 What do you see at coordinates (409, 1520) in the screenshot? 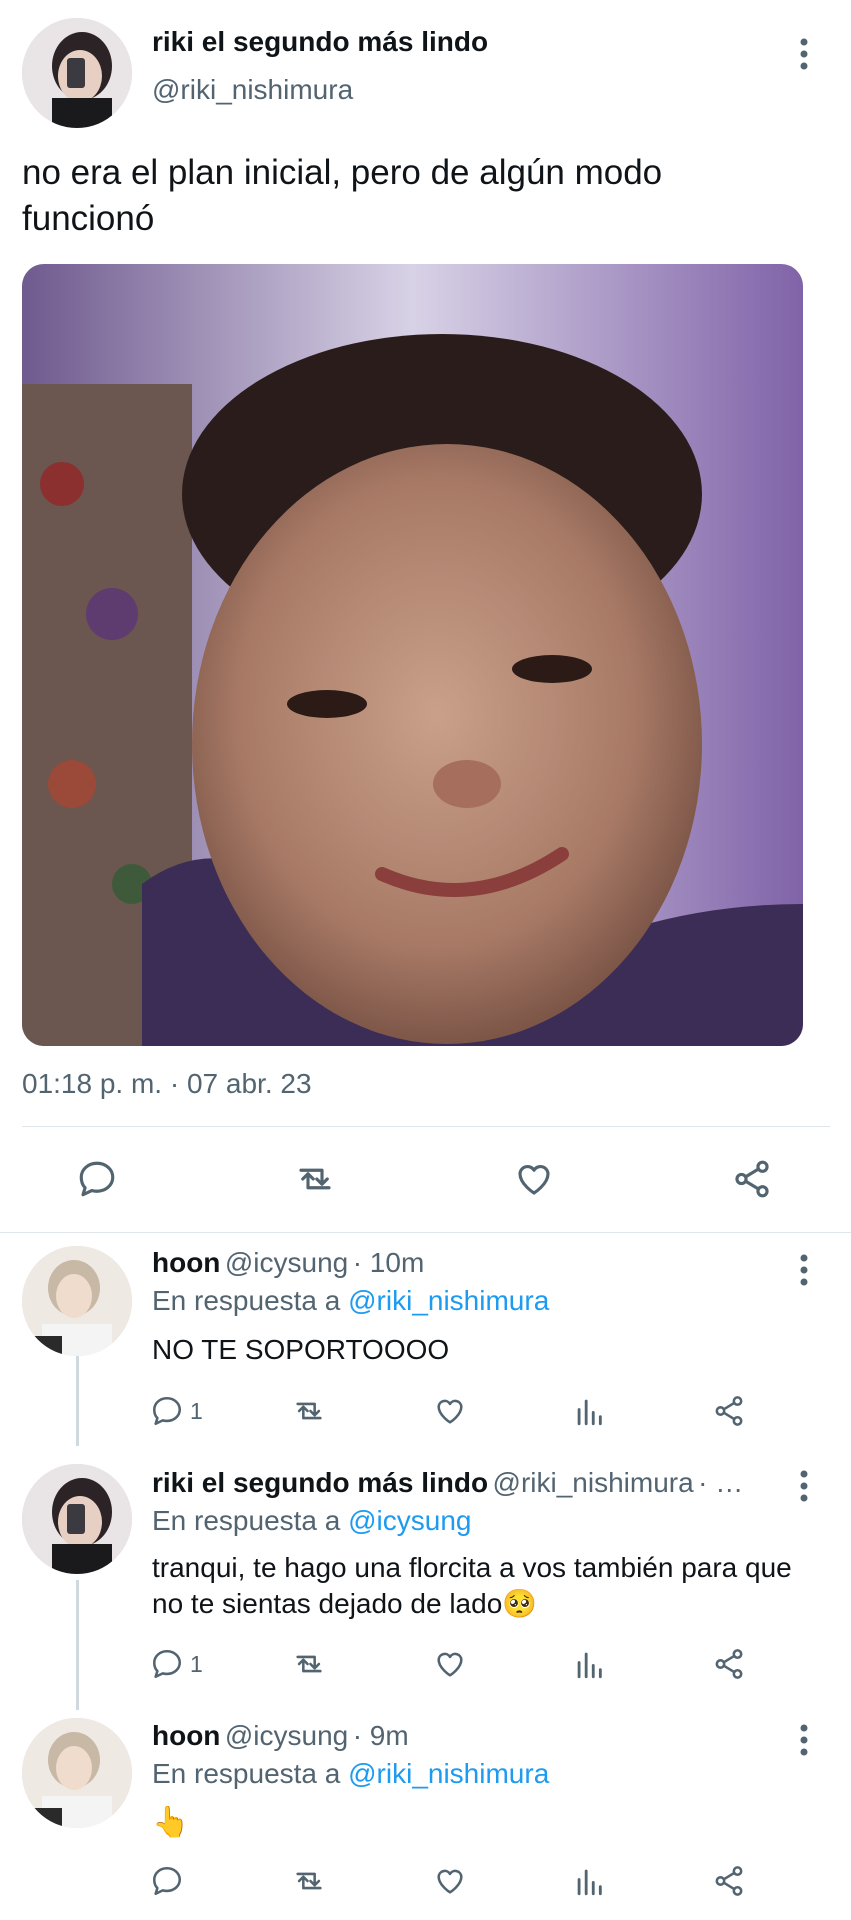
I see `reply-to-link: @icysung` at bounding box center [409, 1520].